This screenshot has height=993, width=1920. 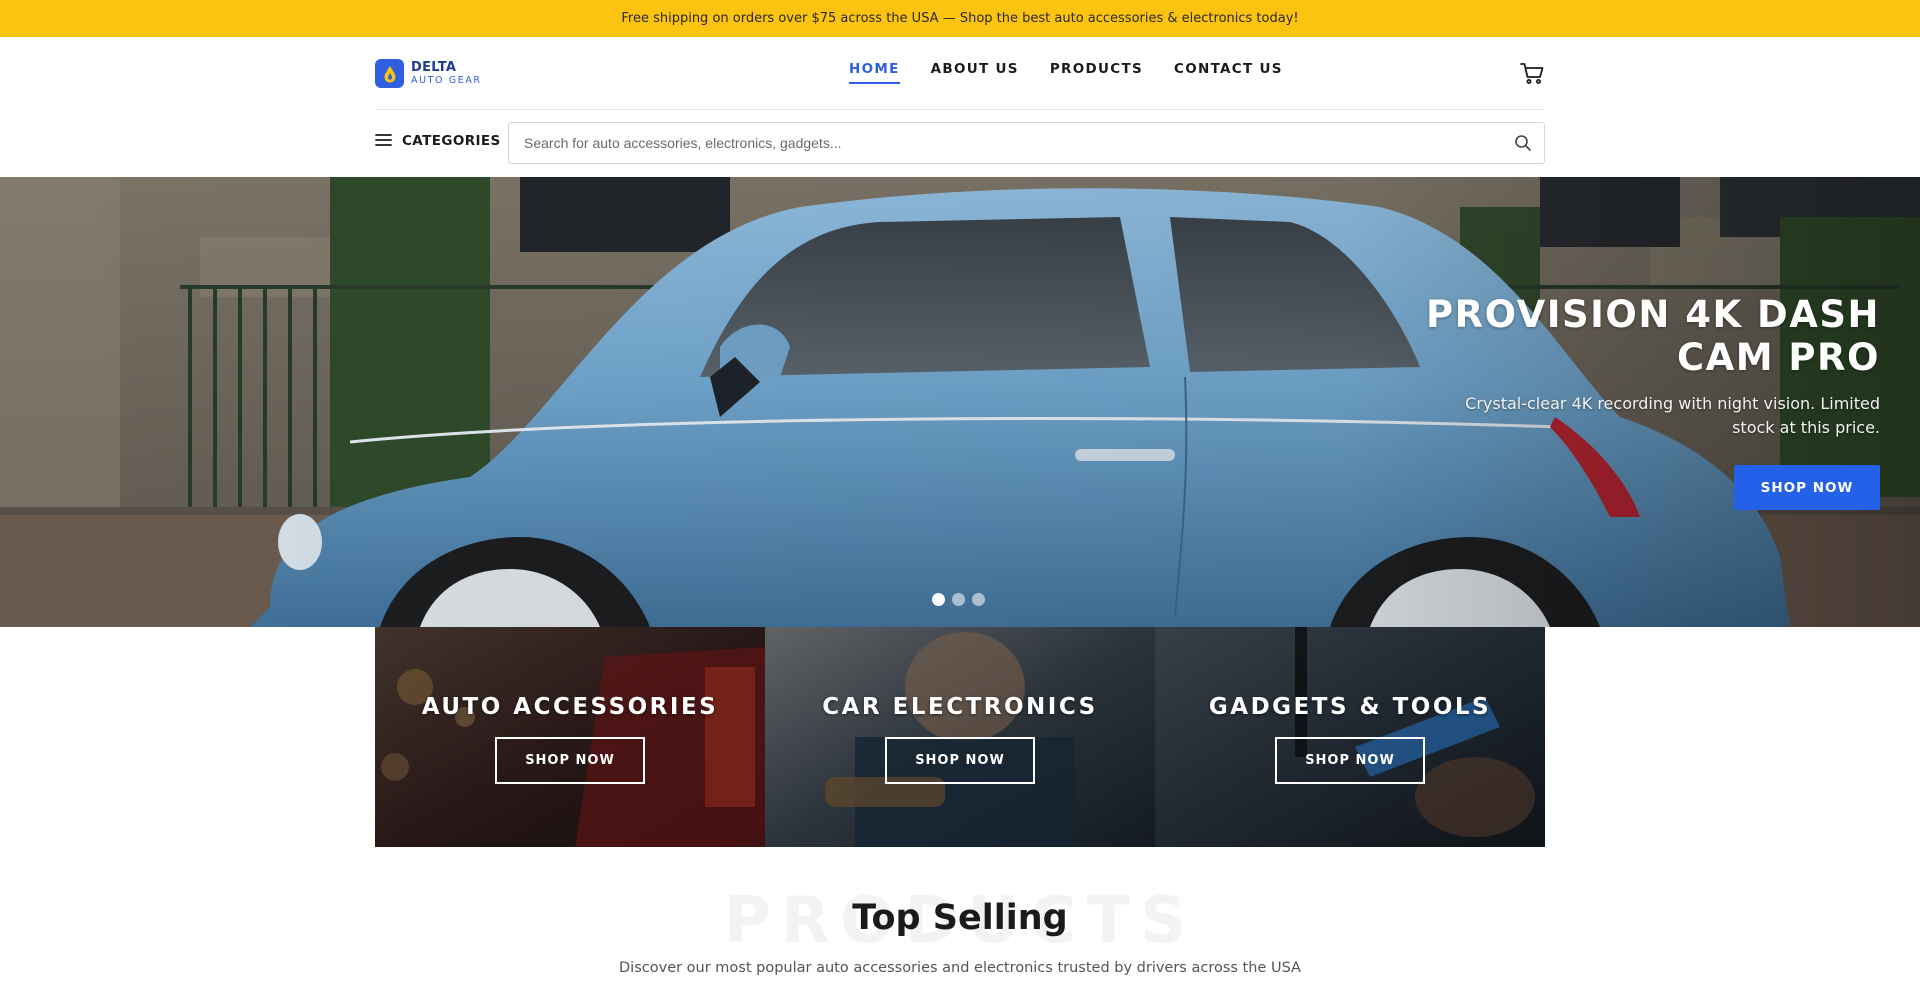 What do you see at coordinates (1228, 72) in the screenshot?
I see `nav-contact-us: CONTACT US` at bounding box center [1228, 72].